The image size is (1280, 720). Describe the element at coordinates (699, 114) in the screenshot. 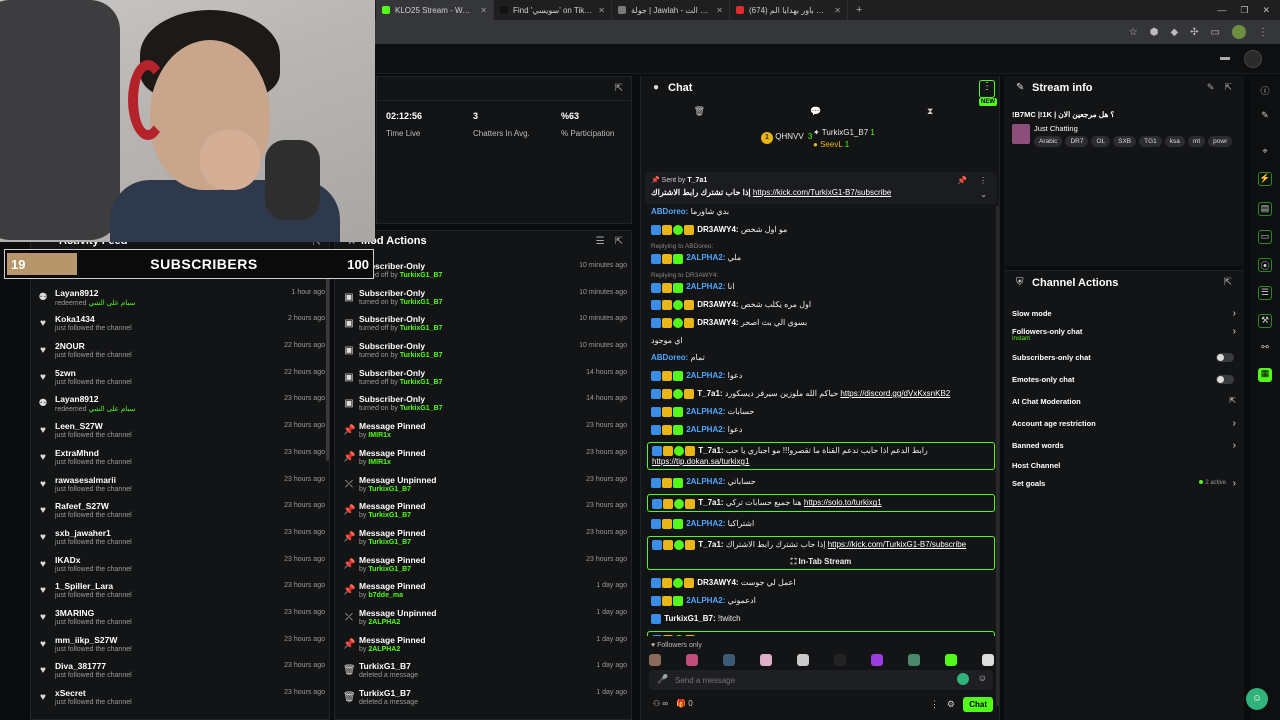

I see `trash-icon: 🗑` at that location.